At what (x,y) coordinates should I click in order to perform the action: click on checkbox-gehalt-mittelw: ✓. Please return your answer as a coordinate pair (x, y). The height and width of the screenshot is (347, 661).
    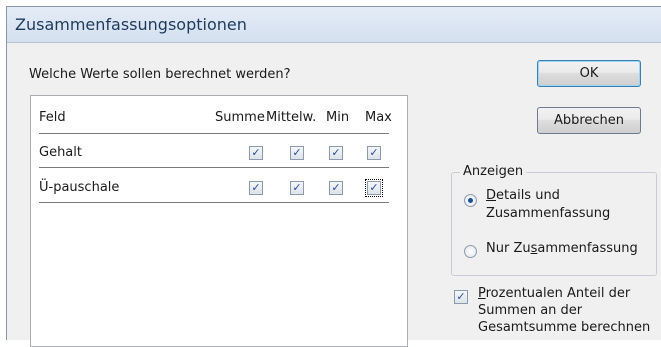
    Looking at the image, I should click on (297, 153).